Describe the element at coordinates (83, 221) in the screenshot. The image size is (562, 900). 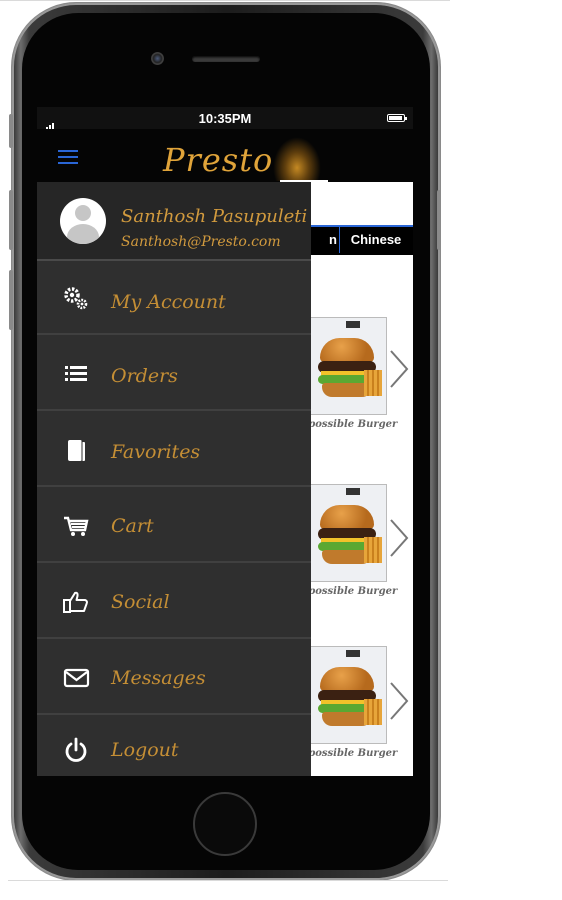
I see `avatar` at that location.